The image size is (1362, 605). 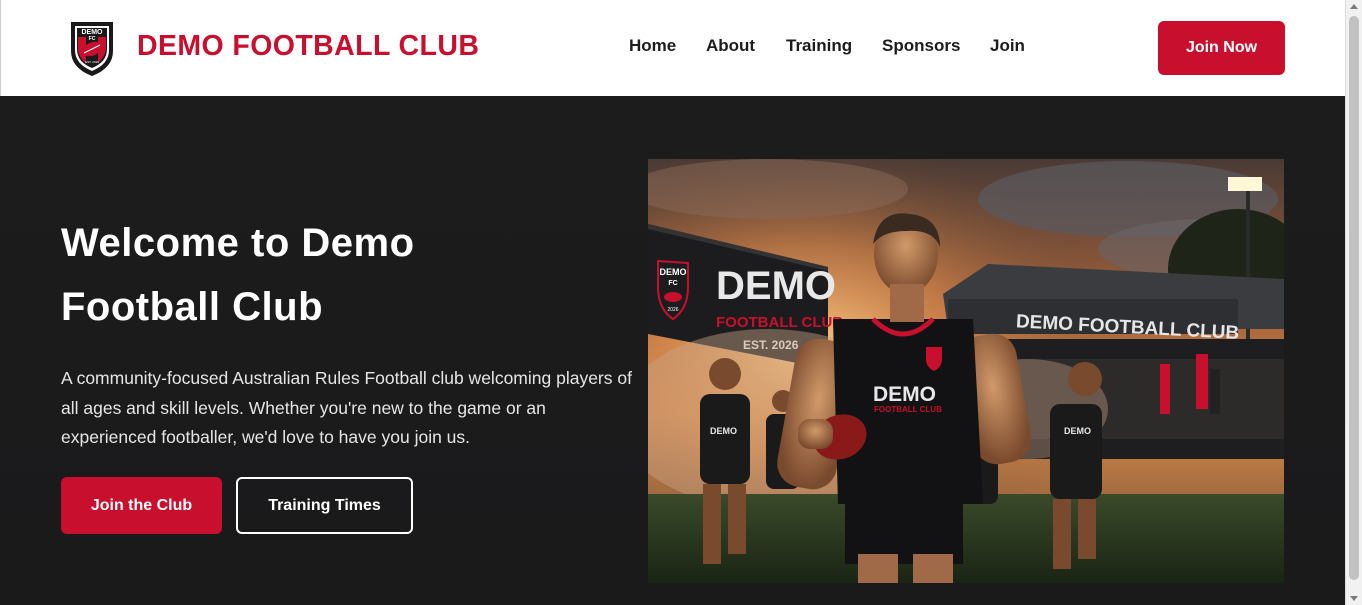 I want to click on nav-join: Join, so click(x=1007, y=46).